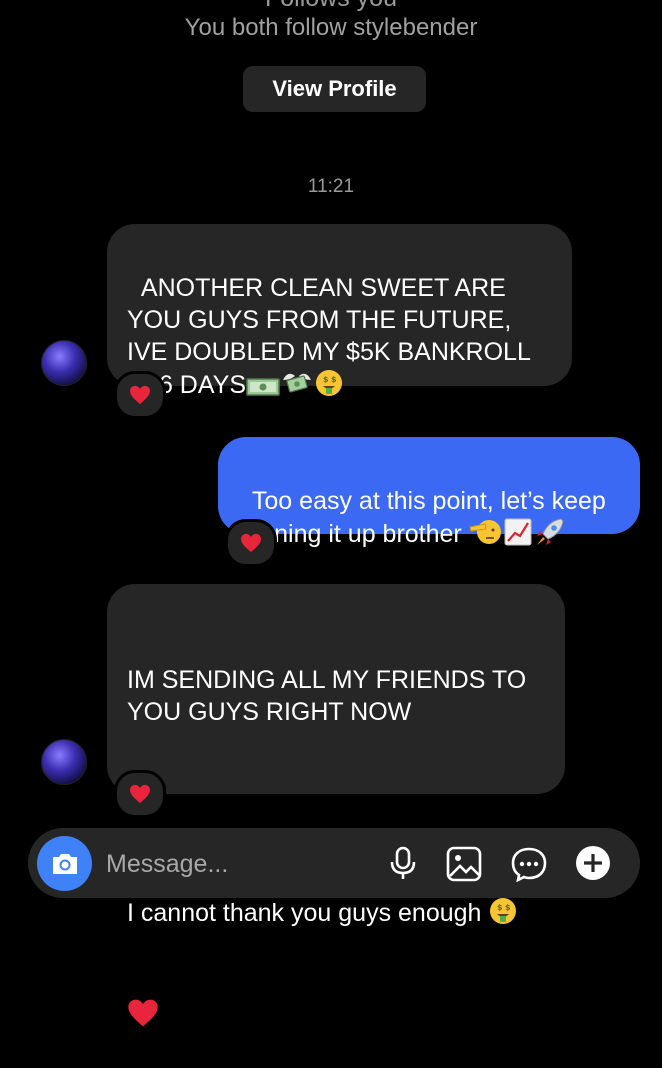 The width and height of the screenshot is (662, 1068). Describe the element at coordinates (304, 913) in the screenshot. I see `message-text: I cannot thank you guys enough` at that location.